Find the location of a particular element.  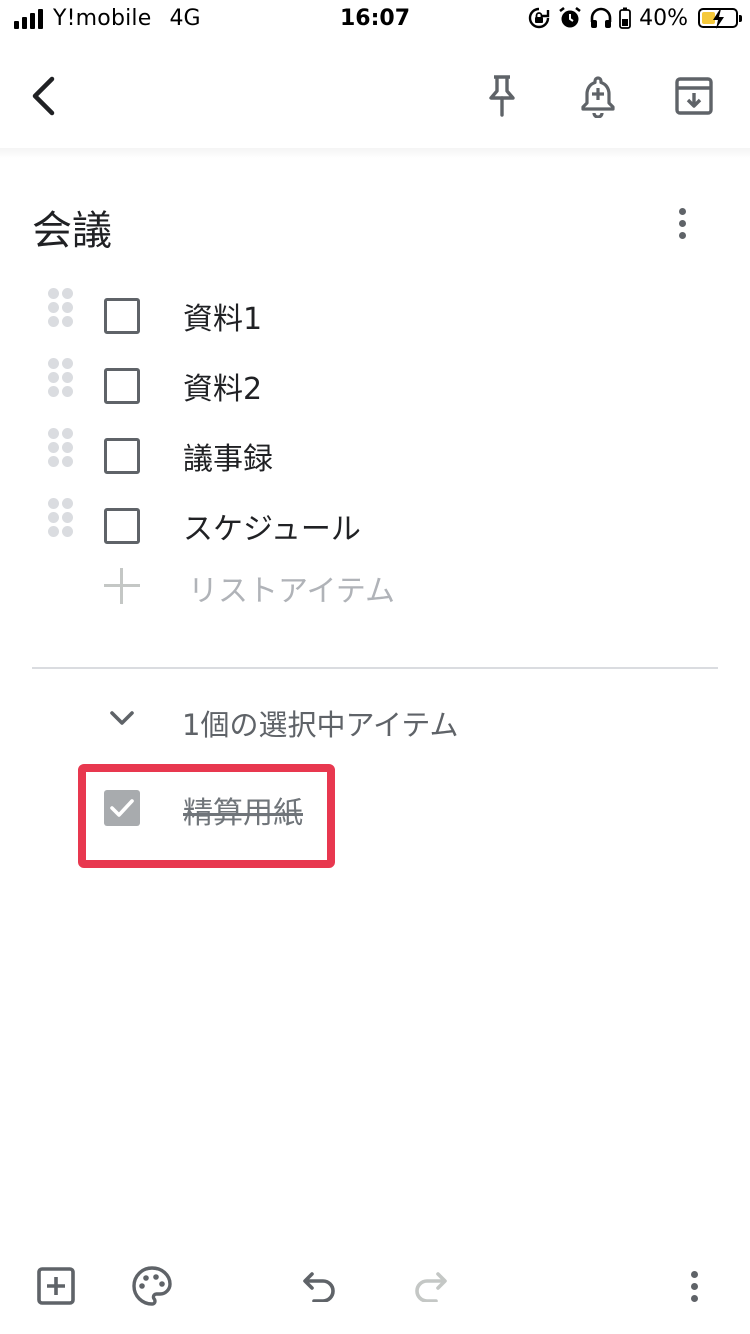

toolbar-shadow is located at coordinates (375, 153).